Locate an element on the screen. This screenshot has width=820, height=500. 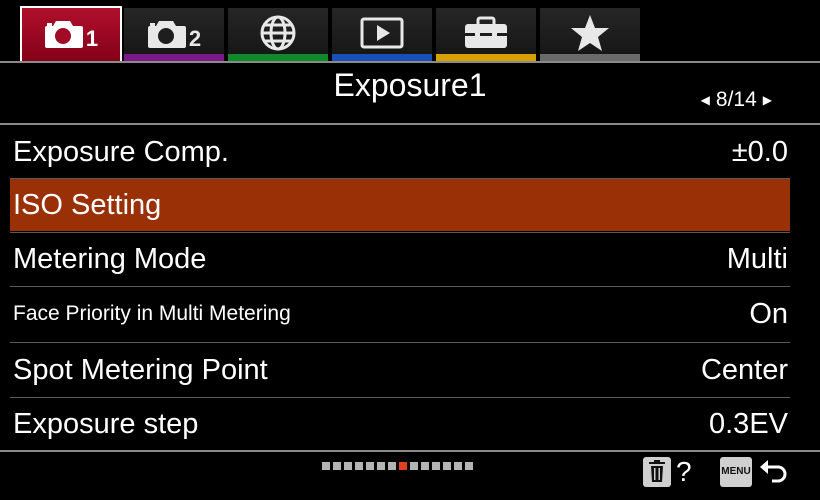
delete-help-hint: ? is located at coordinates (667, 472).